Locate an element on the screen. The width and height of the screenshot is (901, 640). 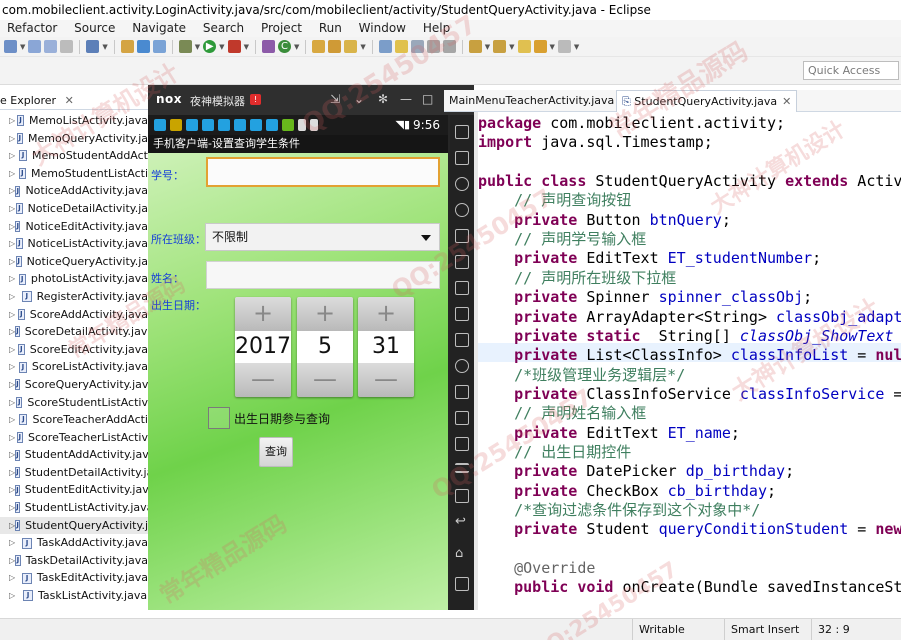
menu-help: Help is located at coordinates (436, 28).